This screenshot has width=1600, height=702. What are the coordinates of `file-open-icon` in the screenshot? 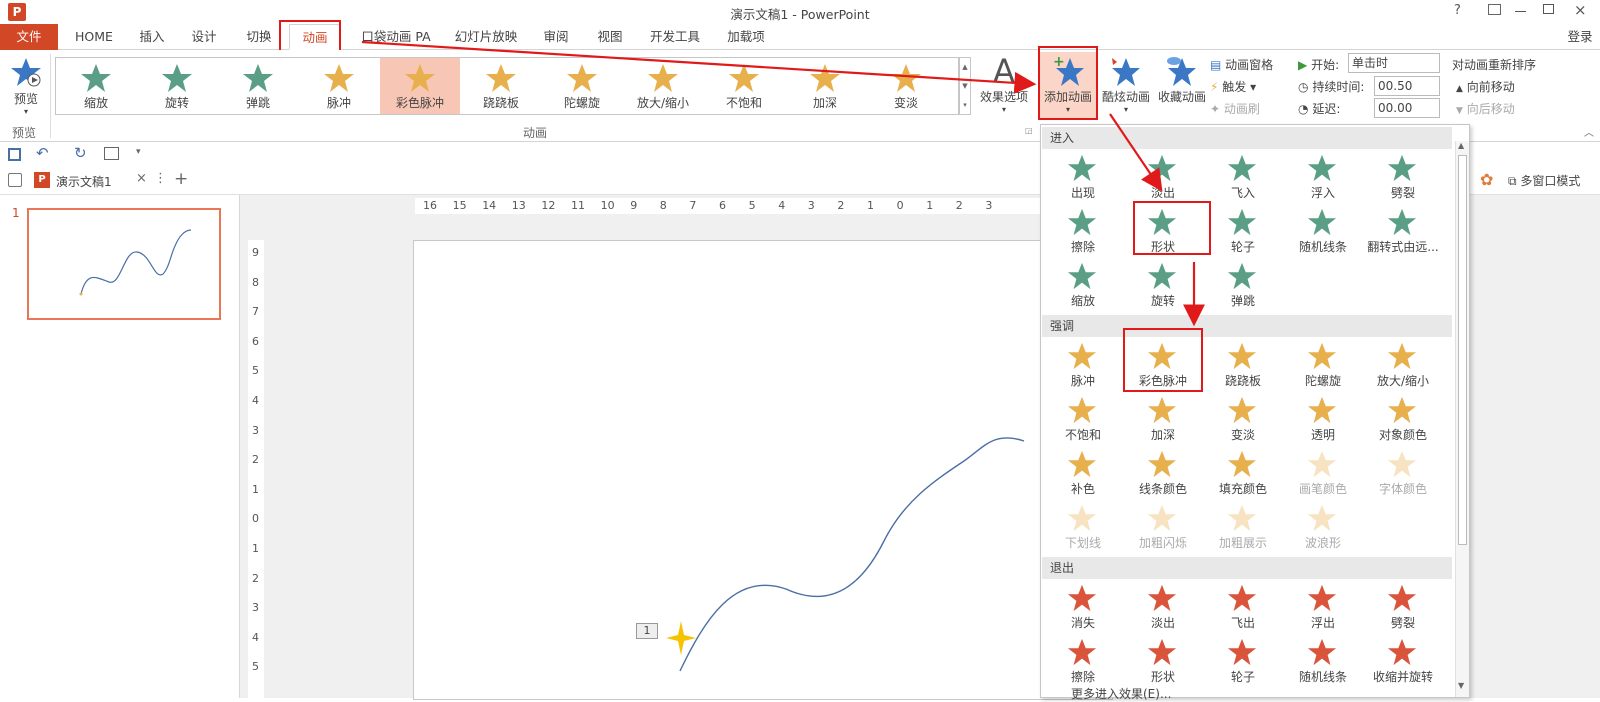 It's located at (15, 180).